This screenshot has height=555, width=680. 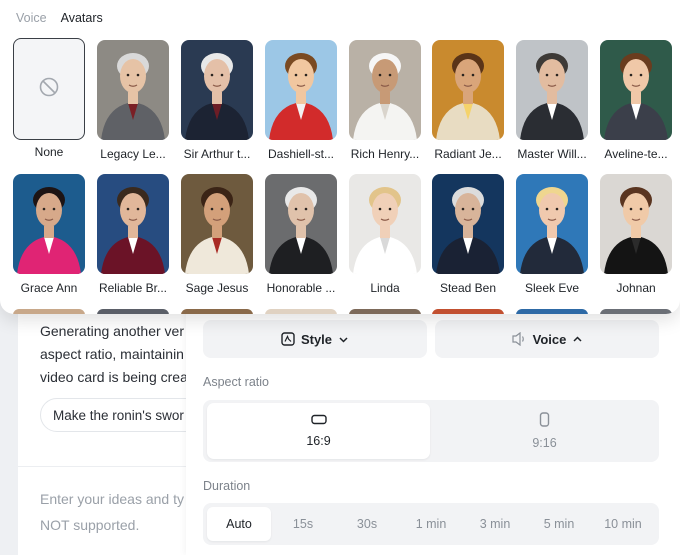 I want to click on chevron-up-icon, so click(x=577, y=339).